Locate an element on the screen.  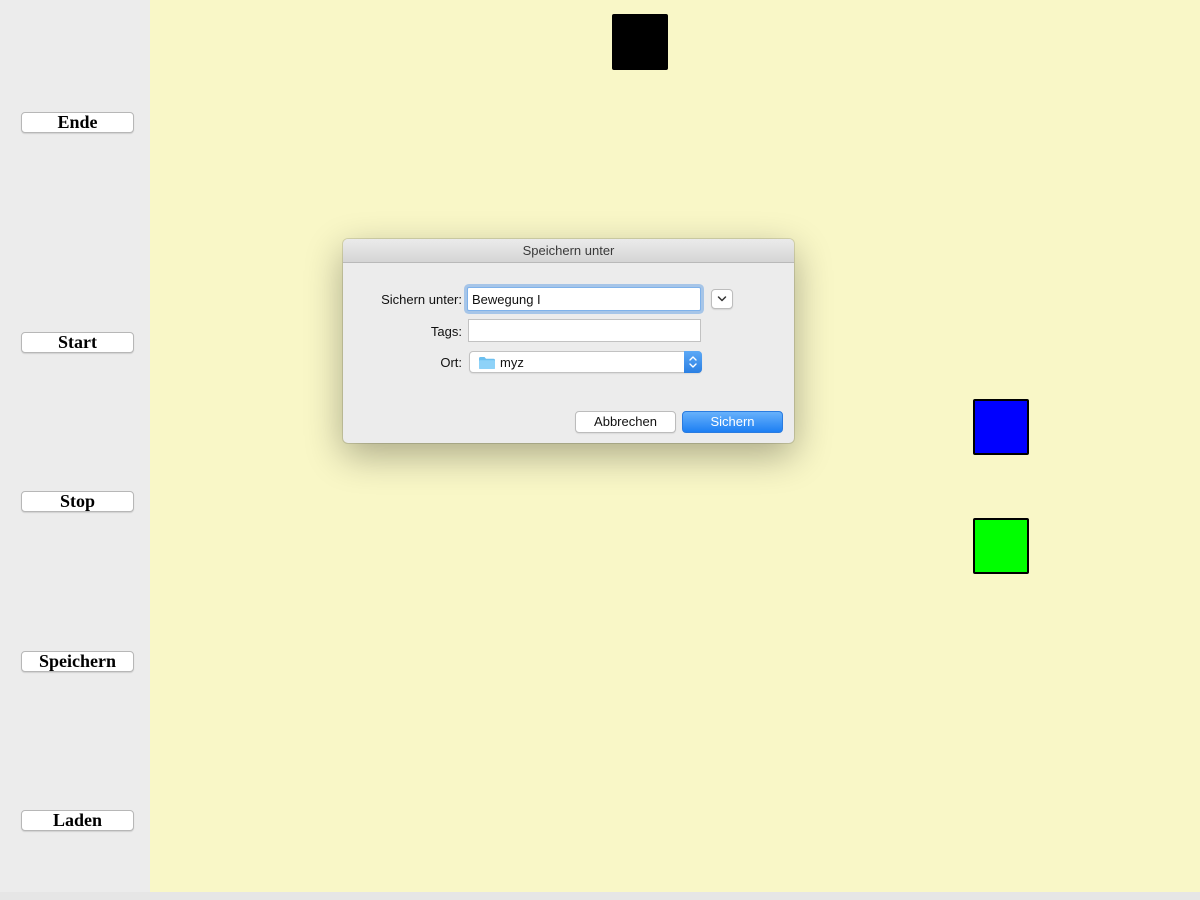
location-select: myz is located at coordinates (585, 362).